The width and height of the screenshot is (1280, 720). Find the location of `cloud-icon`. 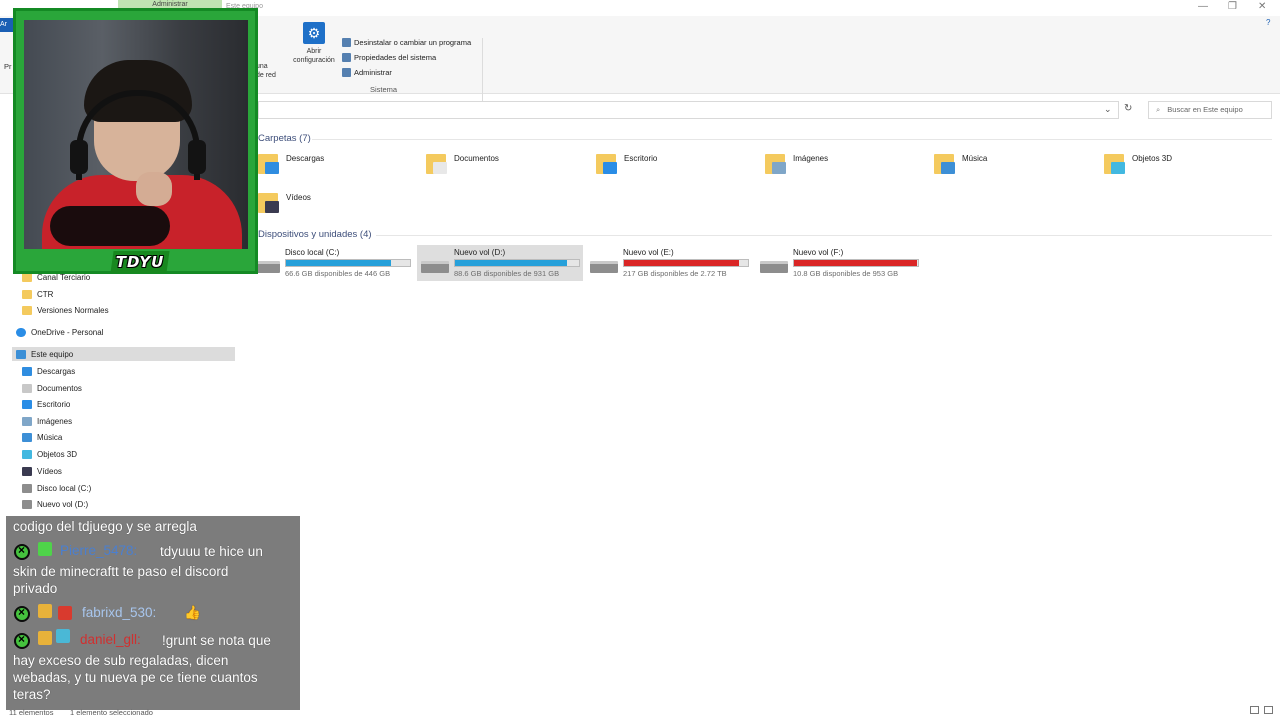

cloud-icon is located at coordinates (21, 332).